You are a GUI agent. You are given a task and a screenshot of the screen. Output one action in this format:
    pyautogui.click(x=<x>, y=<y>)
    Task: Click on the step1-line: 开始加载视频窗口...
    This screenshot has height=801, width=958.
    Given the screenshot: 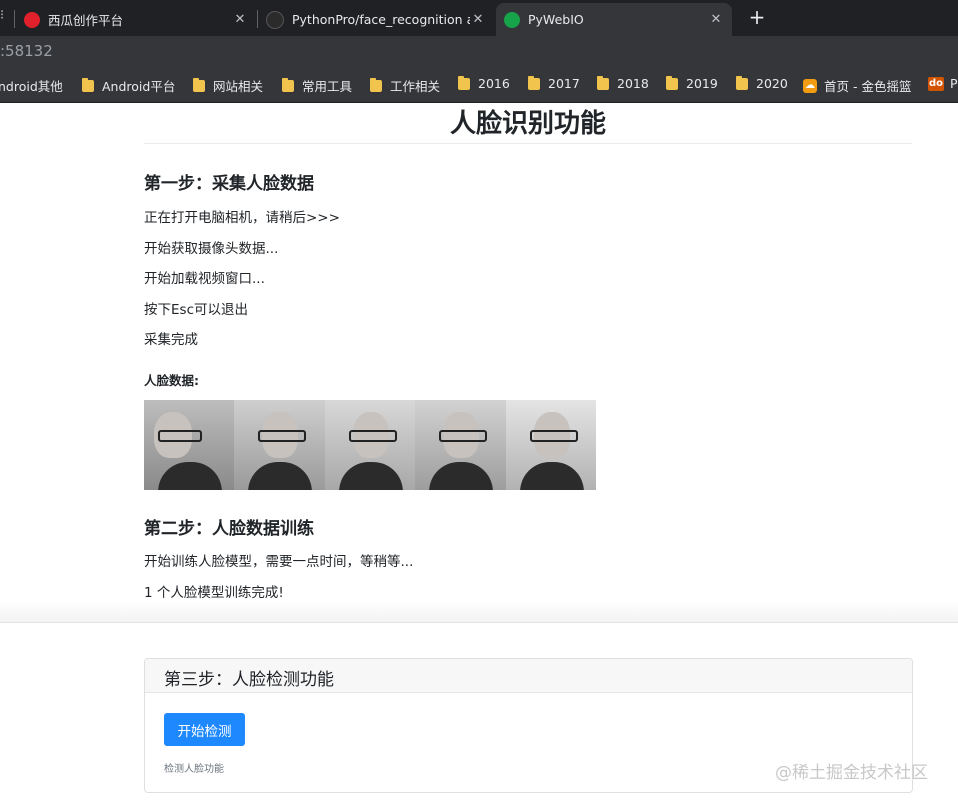 What is the action you would take?
    pyautogui.click(x=204, y=279)
    